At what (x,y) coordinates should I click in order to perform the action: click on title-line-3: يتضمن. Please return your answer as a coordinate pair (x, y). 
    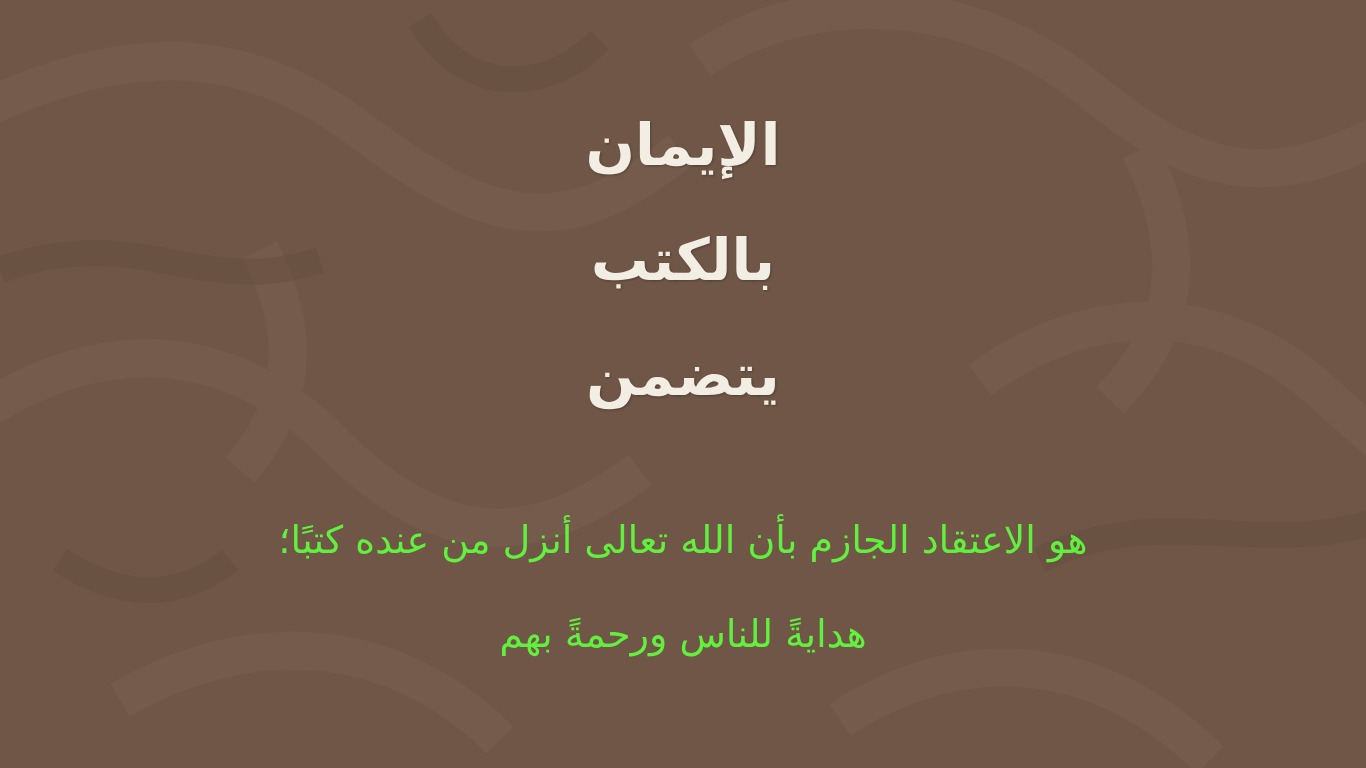
    Looking at the image, I should click on (683, 375).